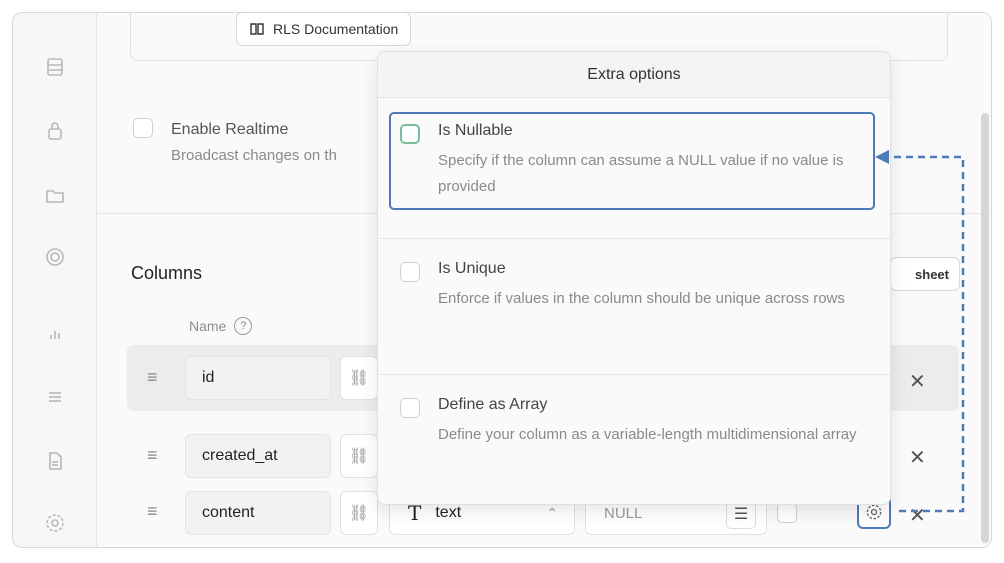  Describe the element at coordinates (55, 195) in the screenshot. I see `storage-icon` at that location.